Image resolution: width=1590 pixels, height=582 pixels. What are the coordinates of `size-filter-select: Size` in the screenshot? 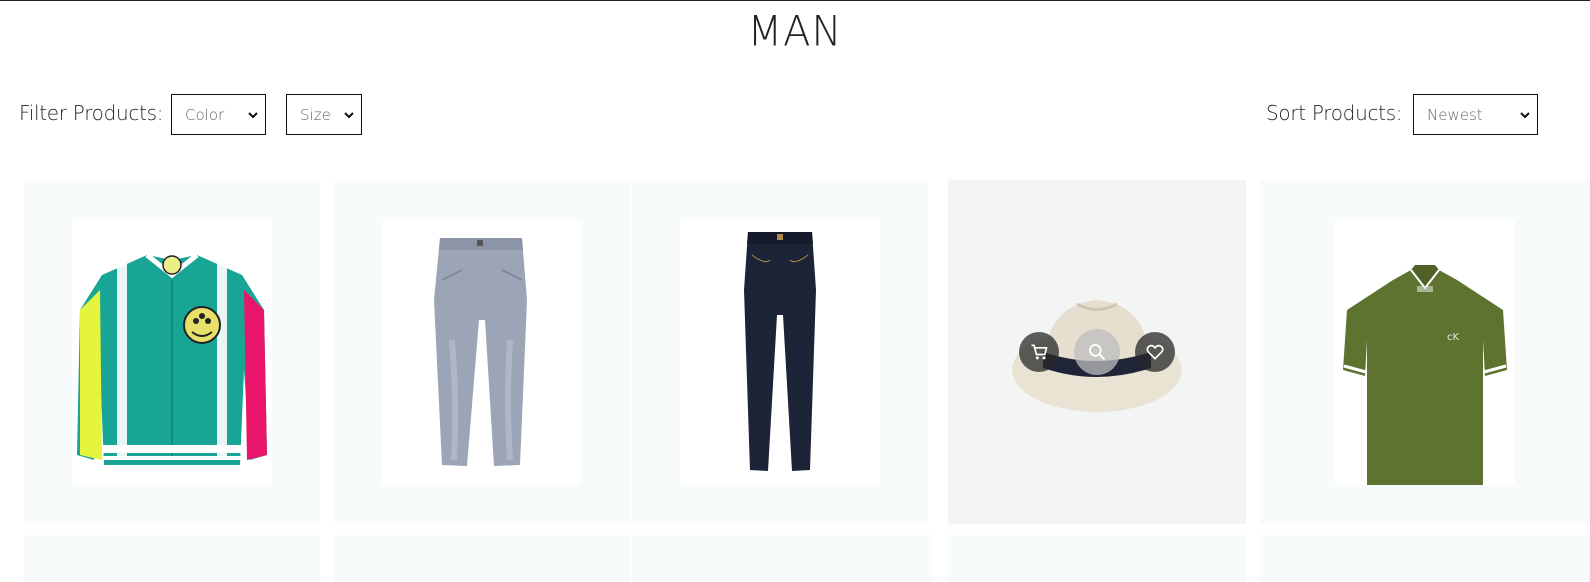 It's located at (324, 114).